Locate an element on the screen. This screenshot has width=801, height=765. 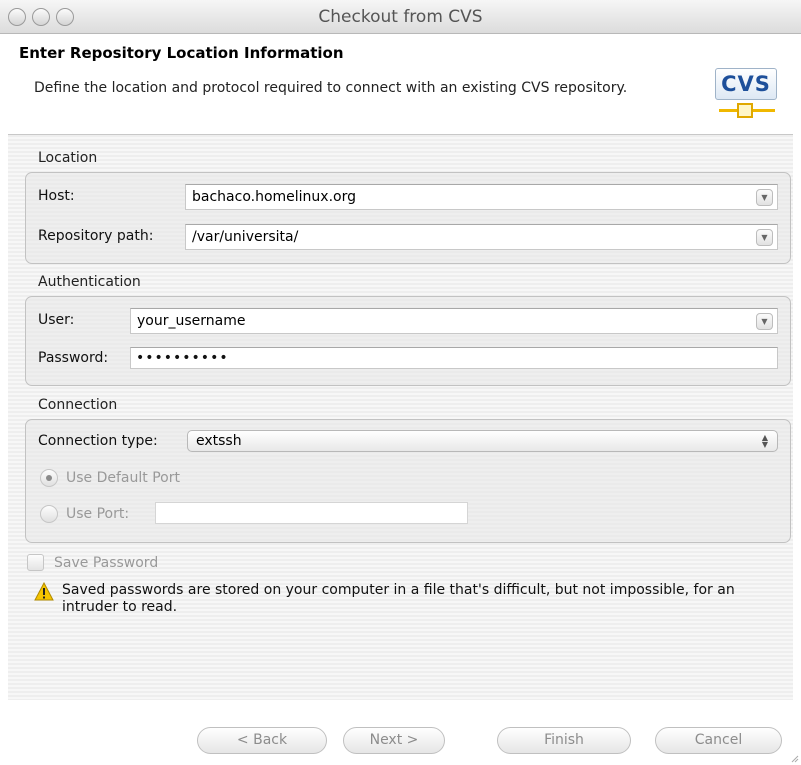
back-button: < Back is located at coordinates (262, 740).